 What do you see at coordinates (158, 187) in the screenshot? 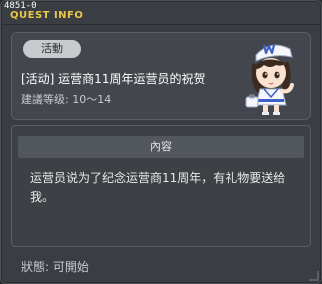
I see `content-text: 运营员说为了纪念运营商11周年，有礼物要送给我。` at bounding box center [158, 187].